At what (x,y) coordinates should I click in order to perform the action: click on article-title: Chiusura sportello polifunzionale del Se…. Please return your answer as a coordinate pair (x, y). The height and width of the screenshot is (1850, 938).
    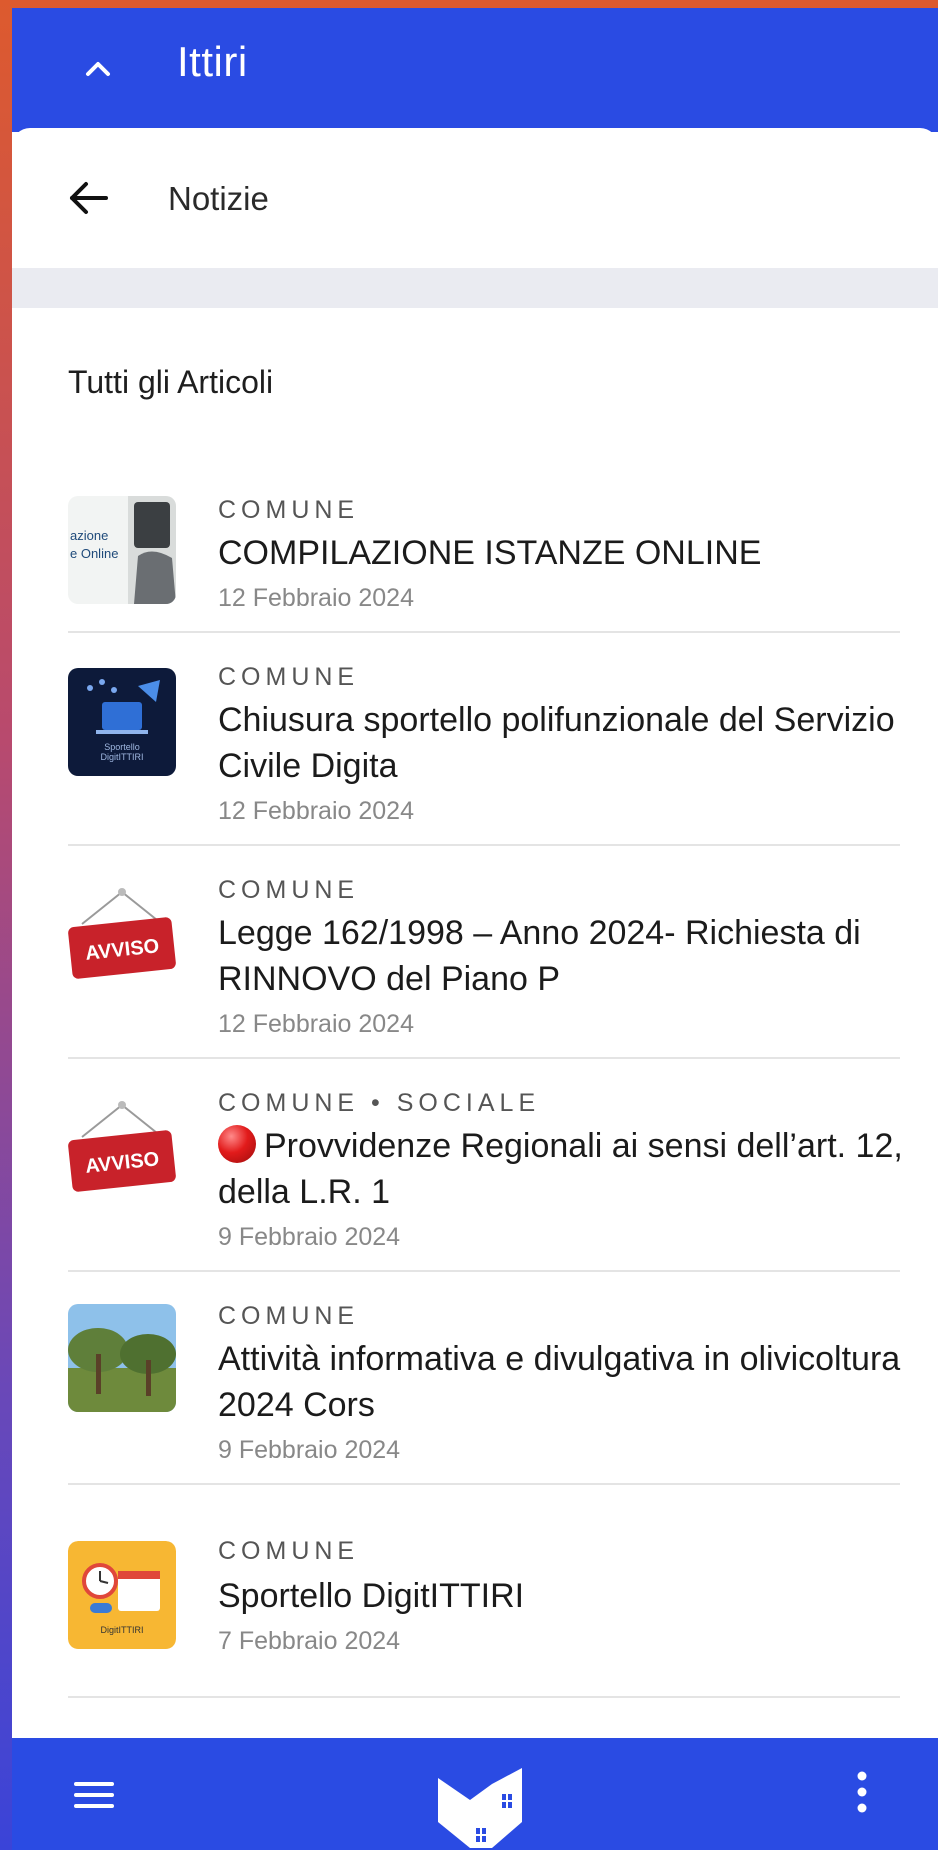
    Looking at the image, I should click on (556, 743).